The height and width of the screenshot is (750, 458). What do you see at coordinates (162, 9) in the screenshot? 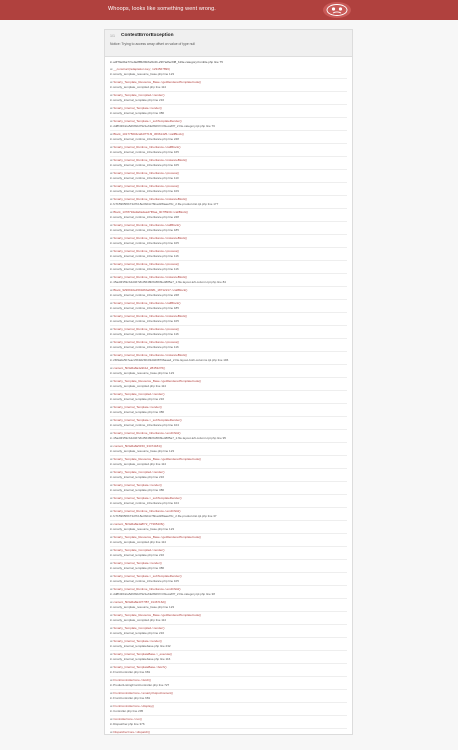
I see `error-headline: Whoops, looks like something went wrong.` at bounding box center [162, 9].